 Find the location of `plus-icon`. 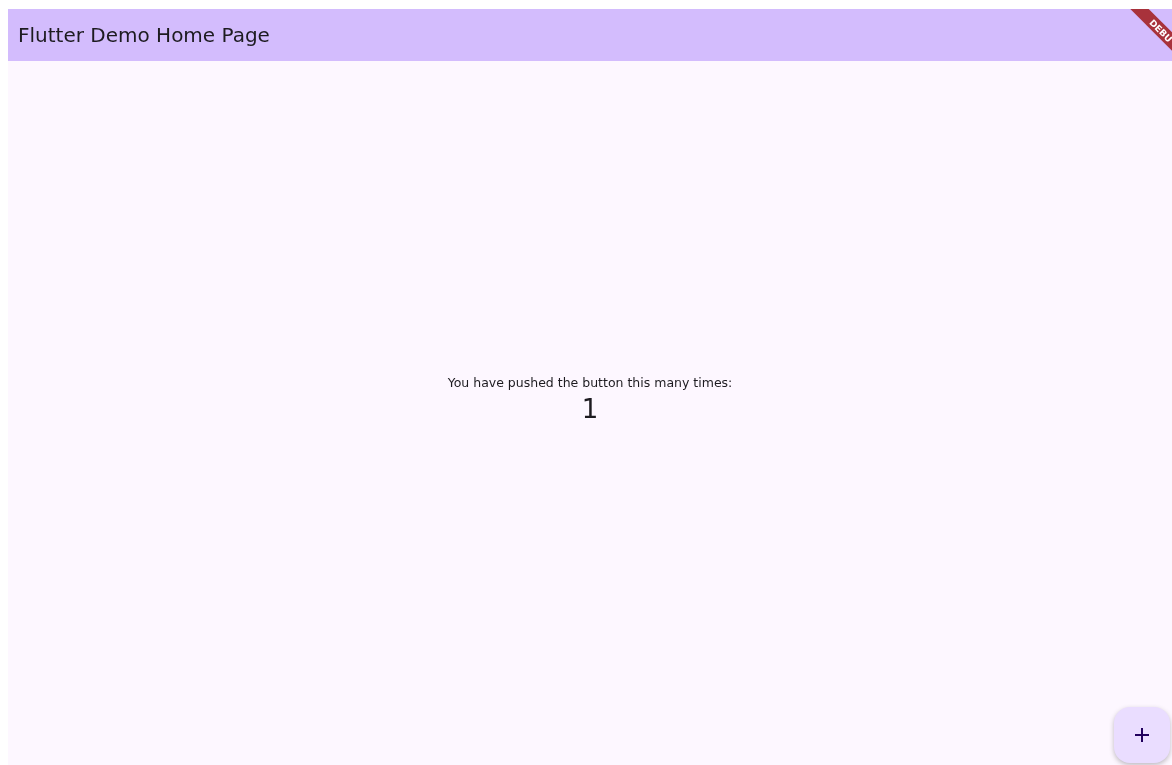

plus-icon is located at coordinates (1142, 735).